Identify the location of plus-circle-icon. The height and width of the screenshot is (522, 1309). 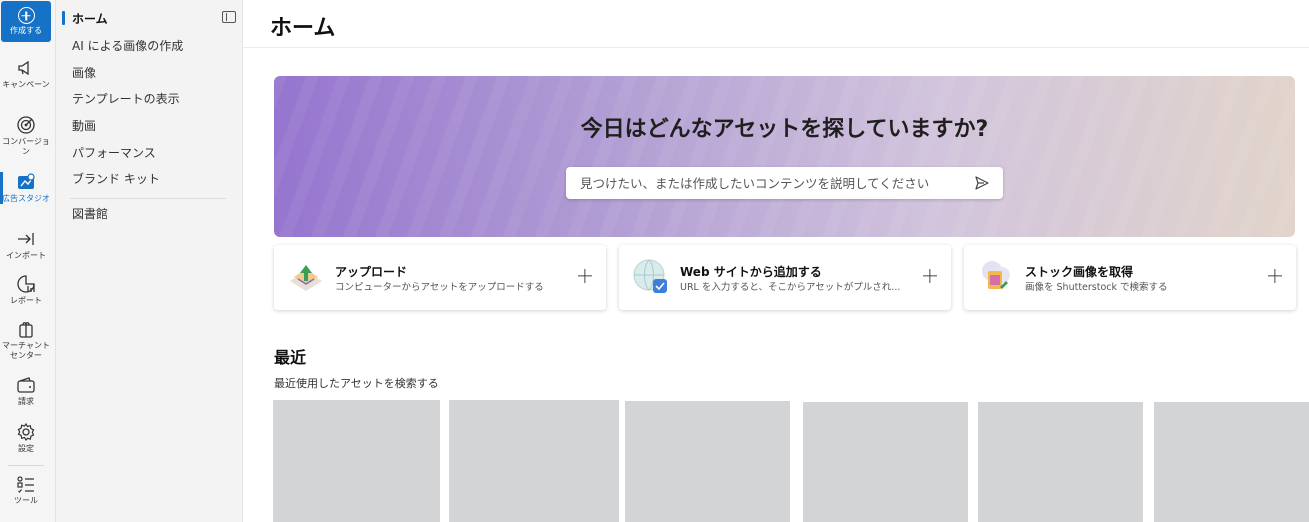
(26, 15).